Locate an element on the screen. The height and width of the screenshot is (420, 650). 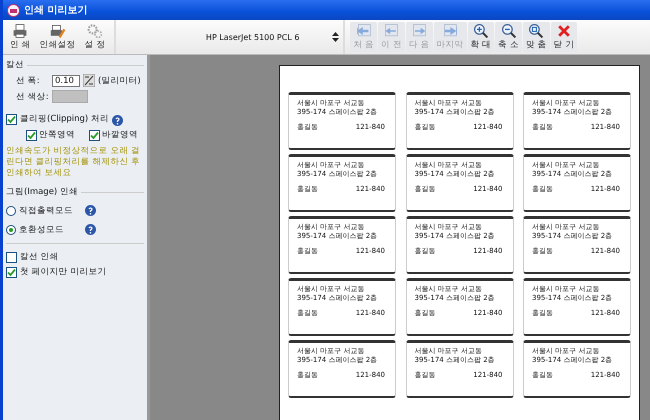
line-width-label: 선 폭: is located at coordinates (28, 80).